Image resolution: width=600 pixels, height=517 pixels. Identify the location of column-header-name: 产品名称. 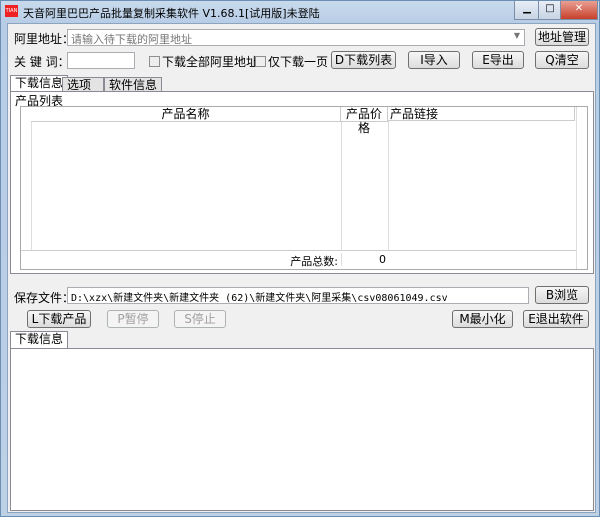
(186, 114).